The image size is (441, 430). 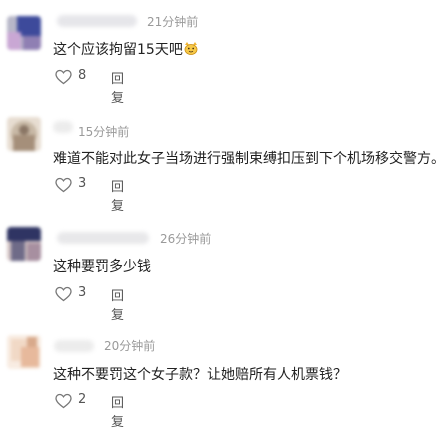 I want to click on comment-text: 这种要罚多少钱, so click(x=102, y=267).